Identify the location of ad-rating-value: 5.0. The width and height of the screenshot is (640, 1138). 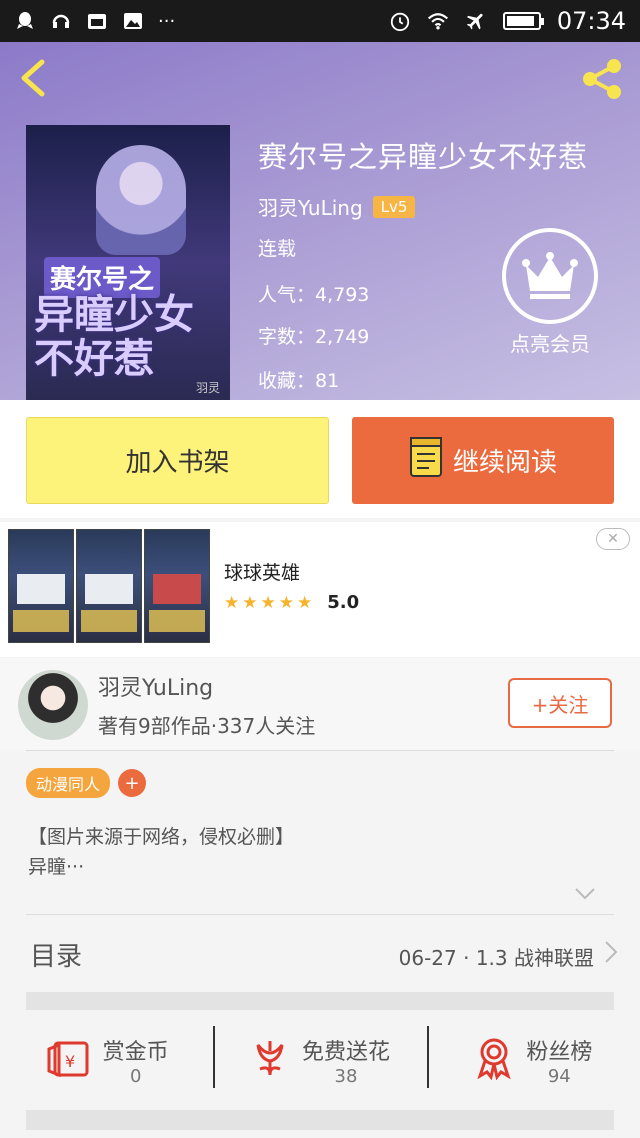
(343, 602).